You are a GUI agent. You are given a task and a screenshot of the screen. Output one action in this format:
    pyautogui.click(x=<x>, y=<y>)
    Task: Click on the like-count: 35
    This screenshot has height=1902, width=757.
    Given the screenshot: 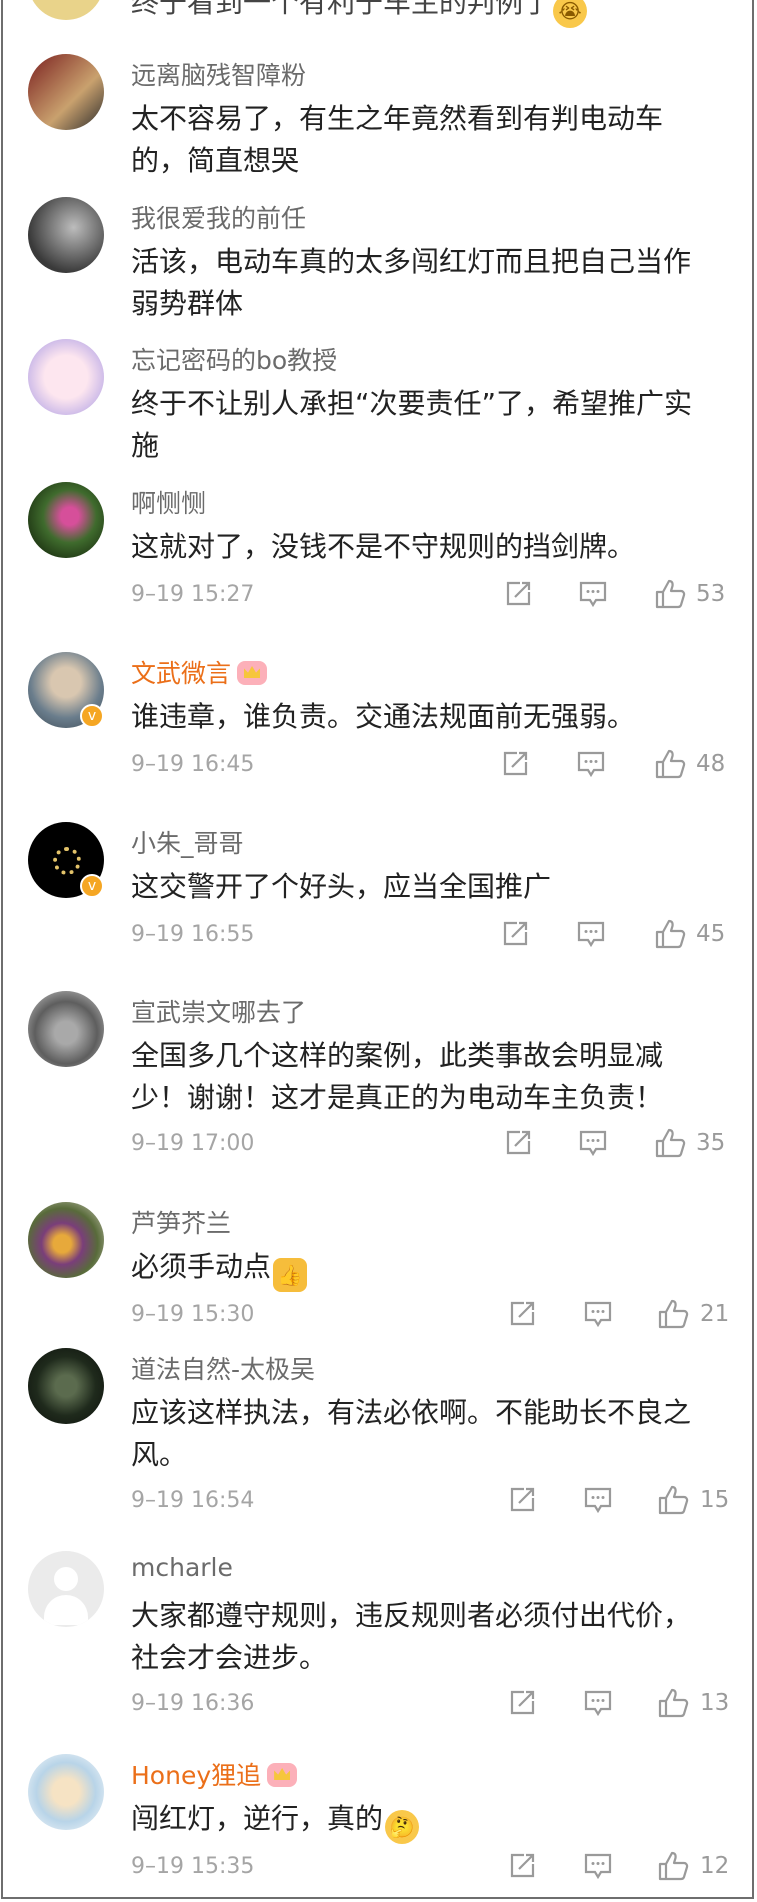 What is the action you would take?
    pyautogui.click(x=711, y=1143)
    